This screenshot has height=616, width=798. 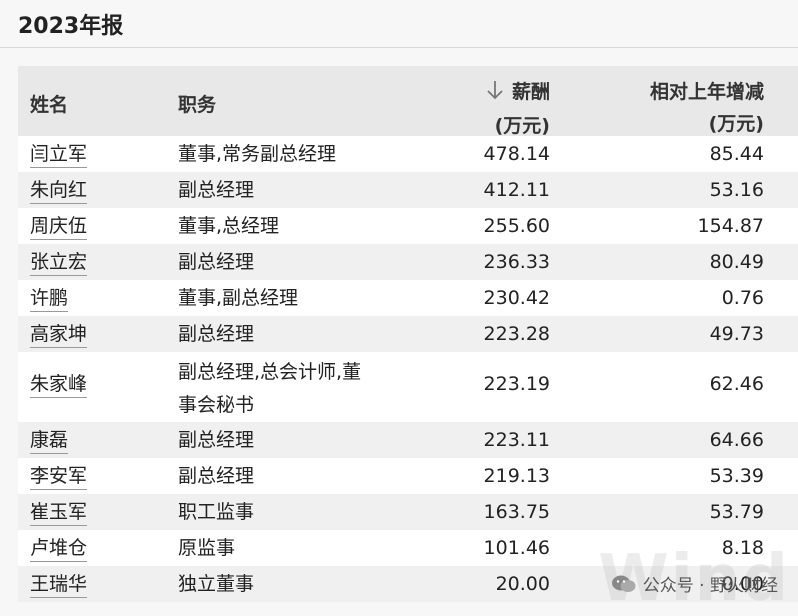 I want to click on wechat-watermark: 公众号 · 野火财经, so click(x=694, y=583).